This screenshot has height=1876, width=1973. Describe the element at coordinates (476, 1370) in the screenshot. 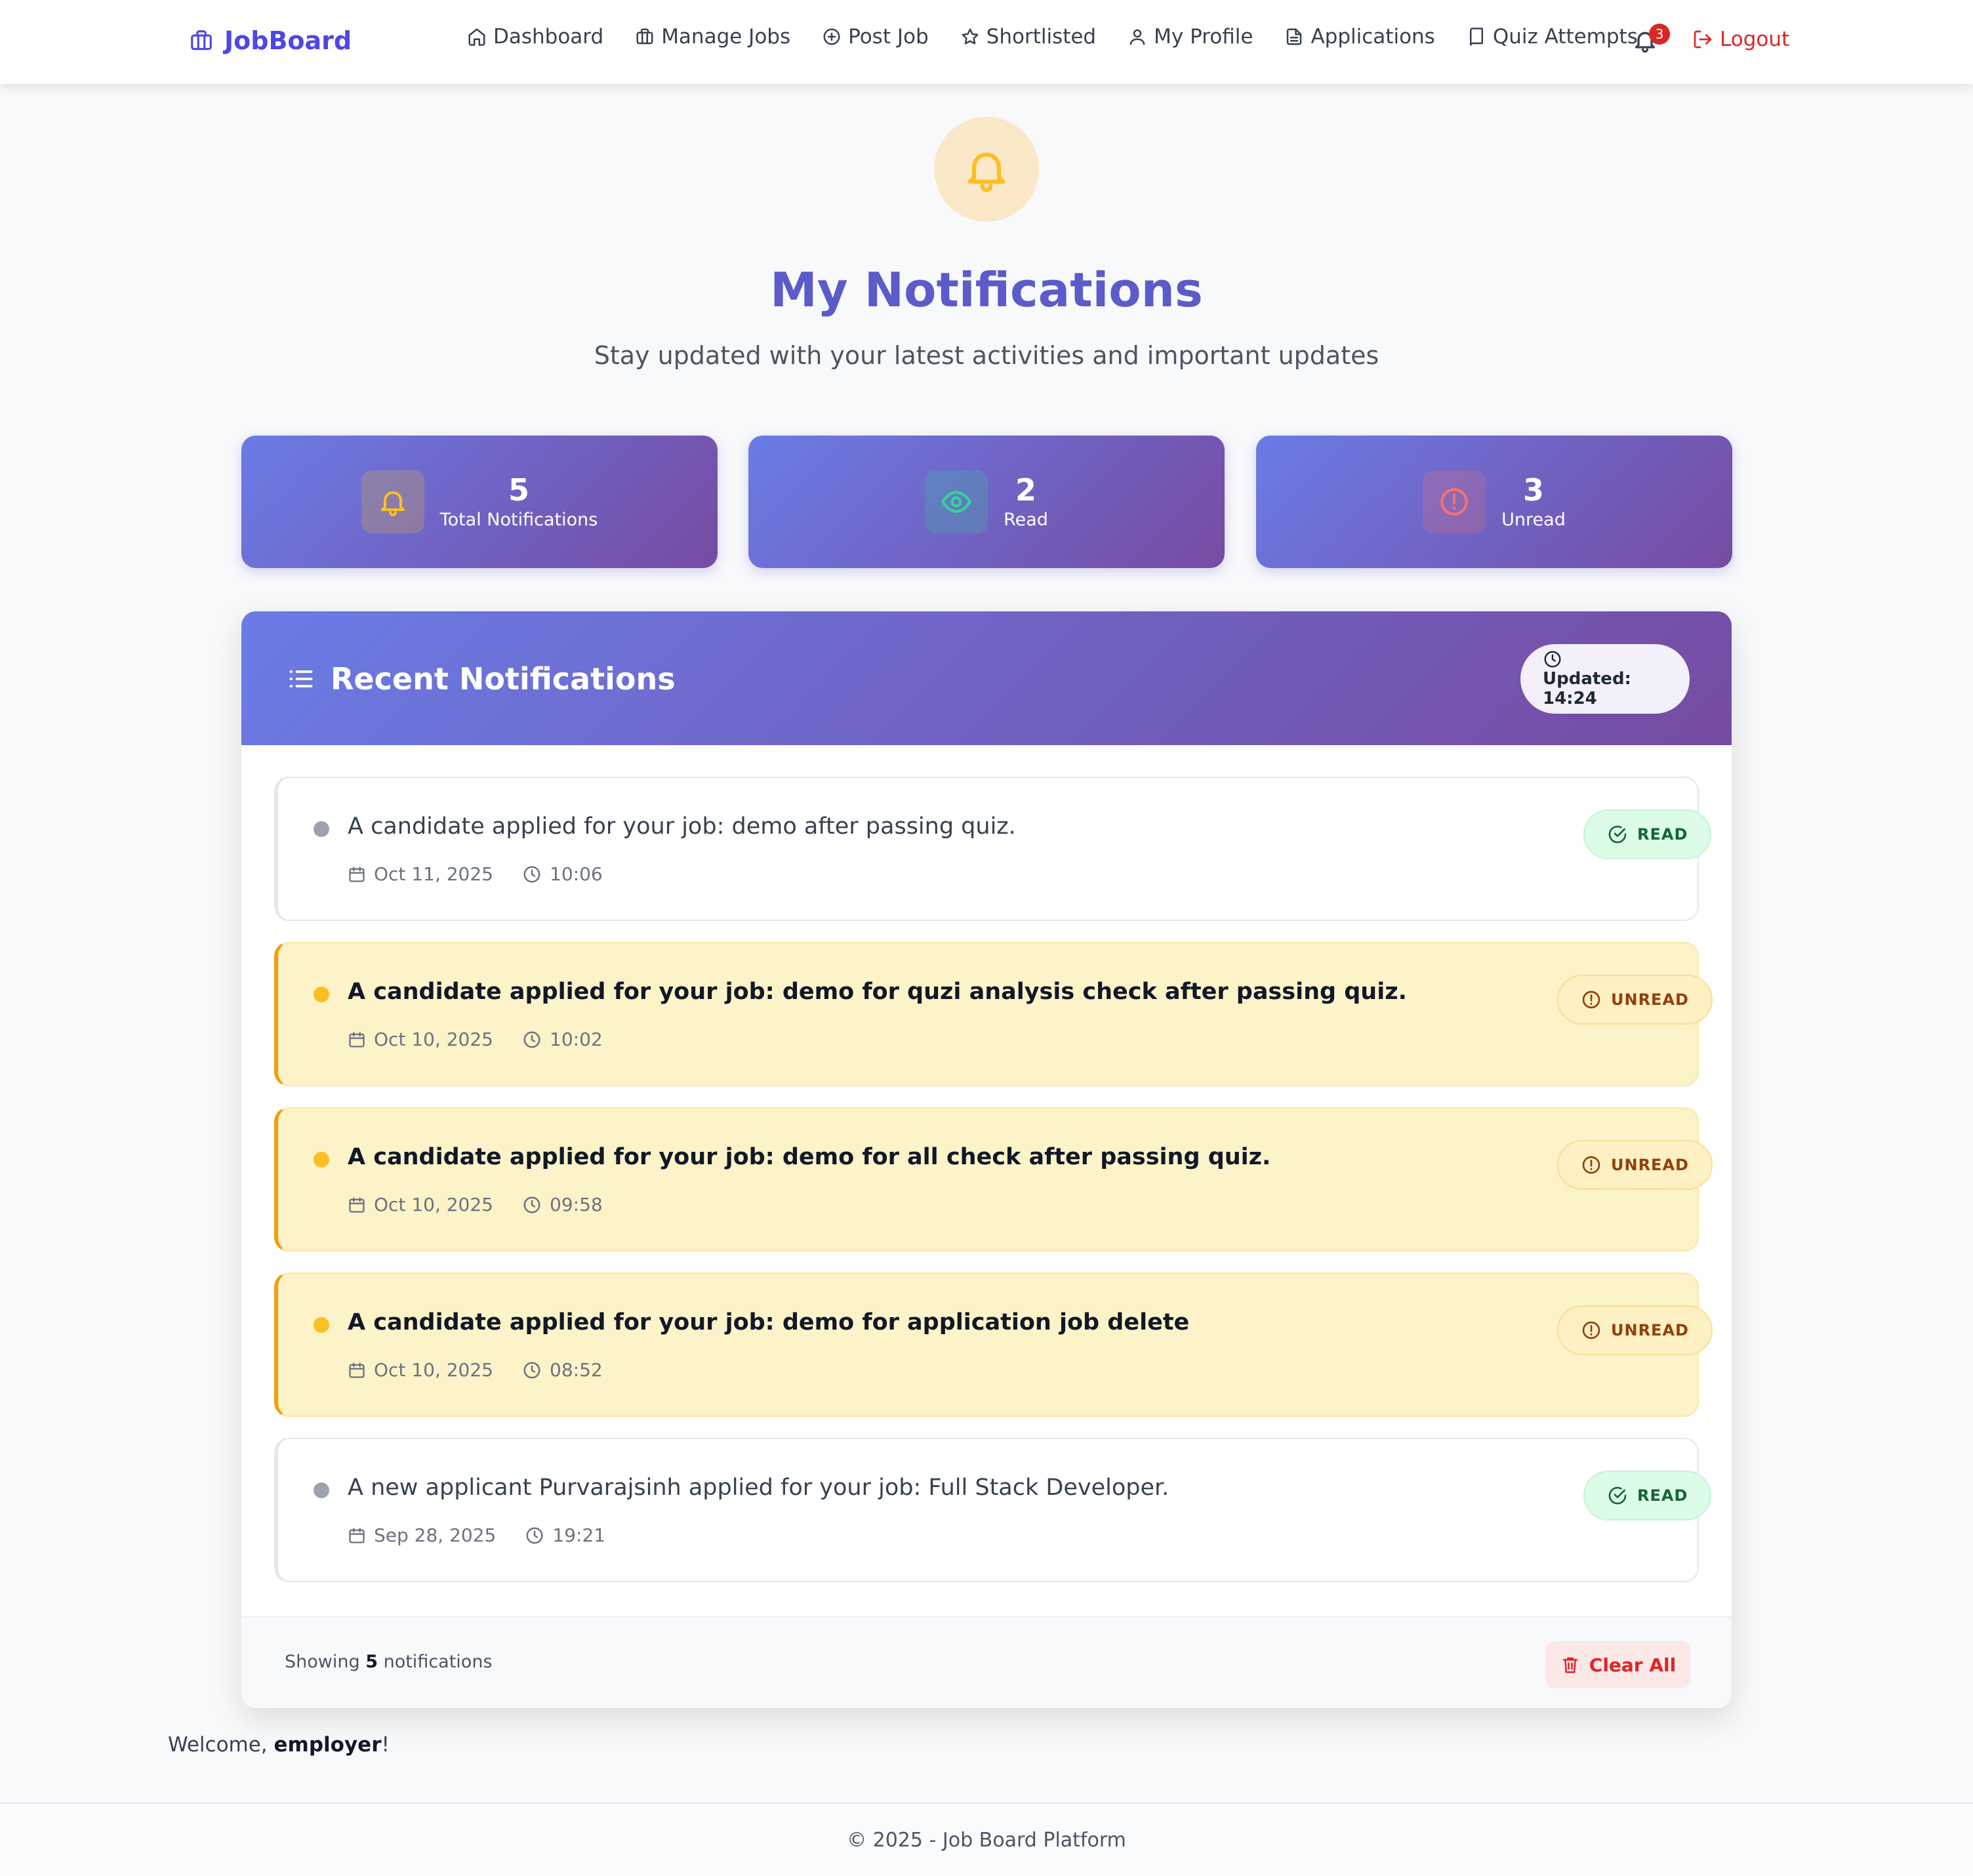

I see `notification-meta: Oct 10, 2025 08:52` at that location.